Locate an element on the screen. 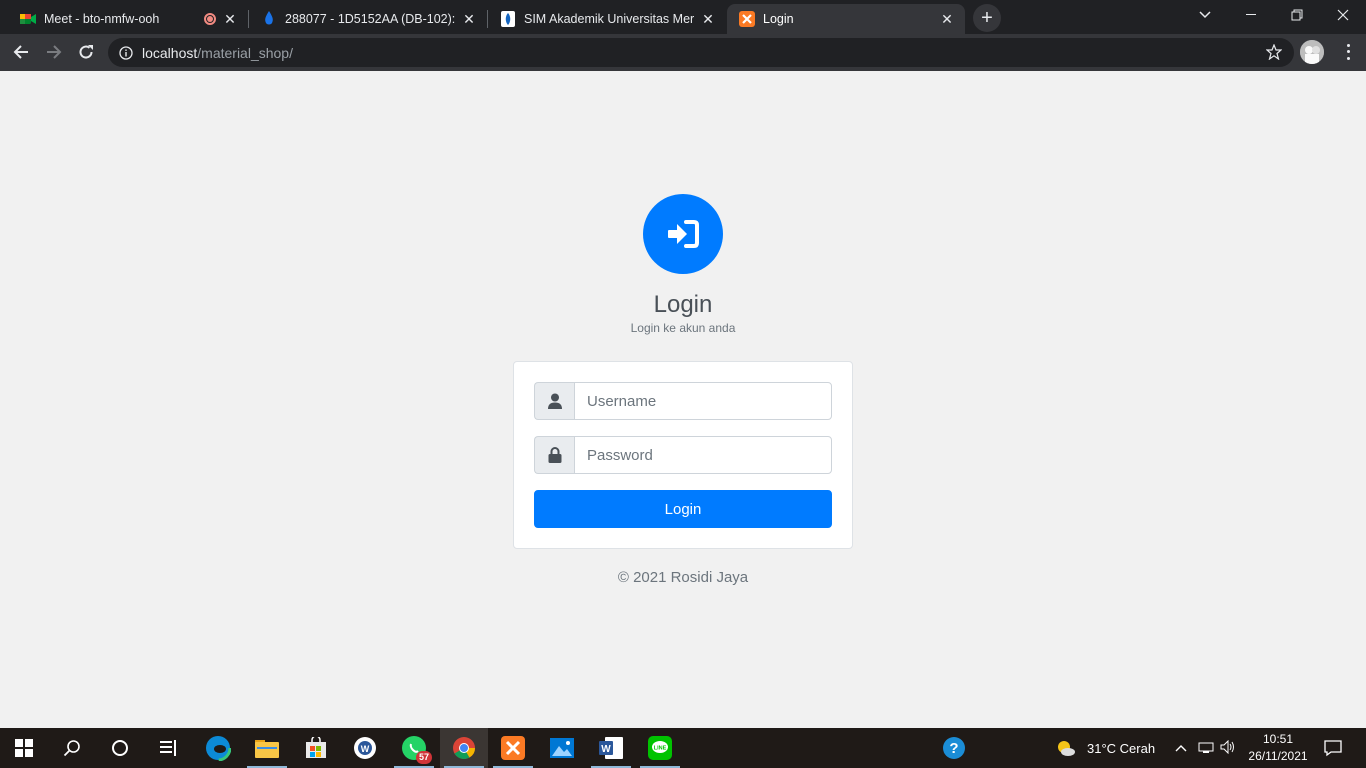  whatsapp-badge: 57 is located at coordinates (423, 757).